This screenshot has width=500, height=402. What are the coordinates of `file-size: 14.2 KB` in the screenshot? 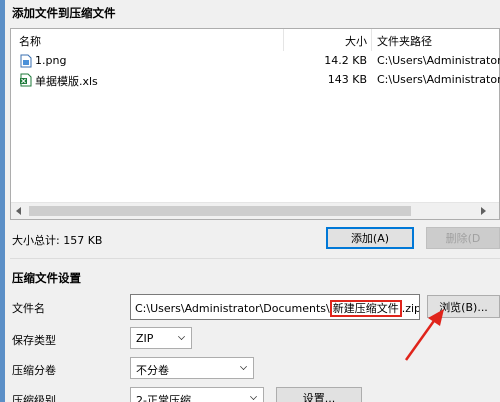 It's located at (345, 60).